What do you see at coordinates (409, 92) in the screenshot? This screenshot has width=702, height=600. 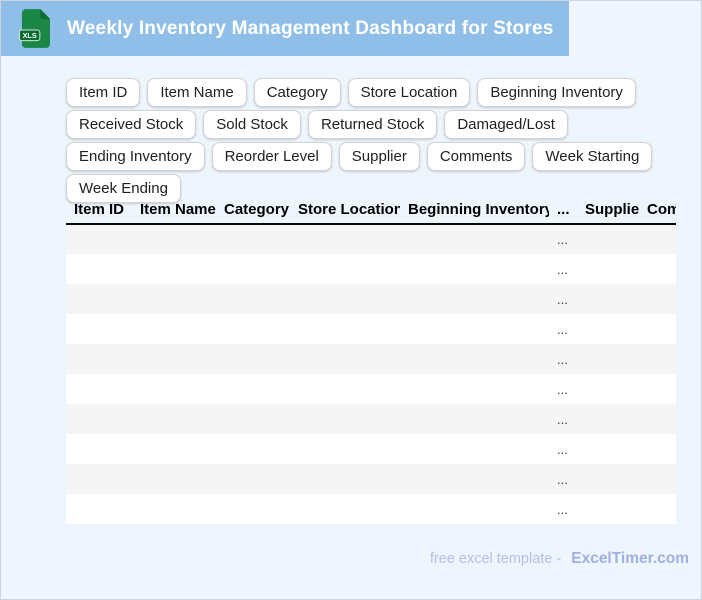 I see `chip-store-location: Store Location` at bounding box center [409, 92].